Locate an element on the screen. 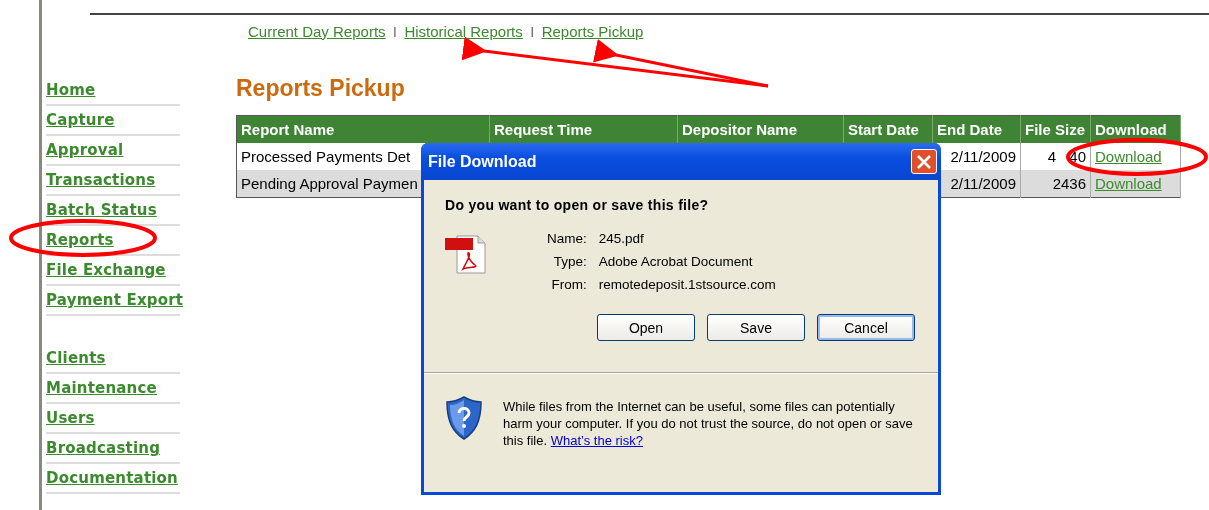 The height and width of the screenshot is (510, 1209). dialog-button: Save is located at coordinates (756, 327).